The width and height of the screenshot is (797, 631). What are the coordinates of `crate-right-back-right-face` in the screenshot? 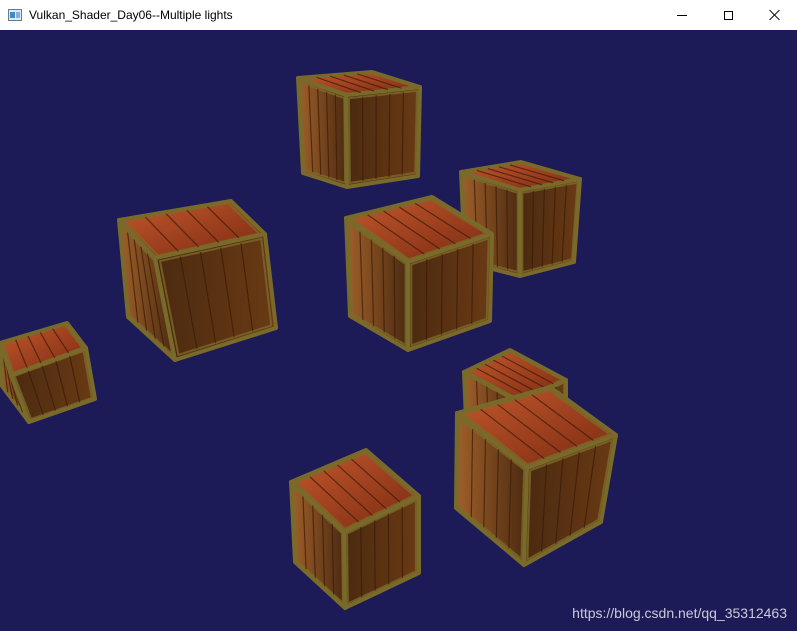 It's located at (550, 227).